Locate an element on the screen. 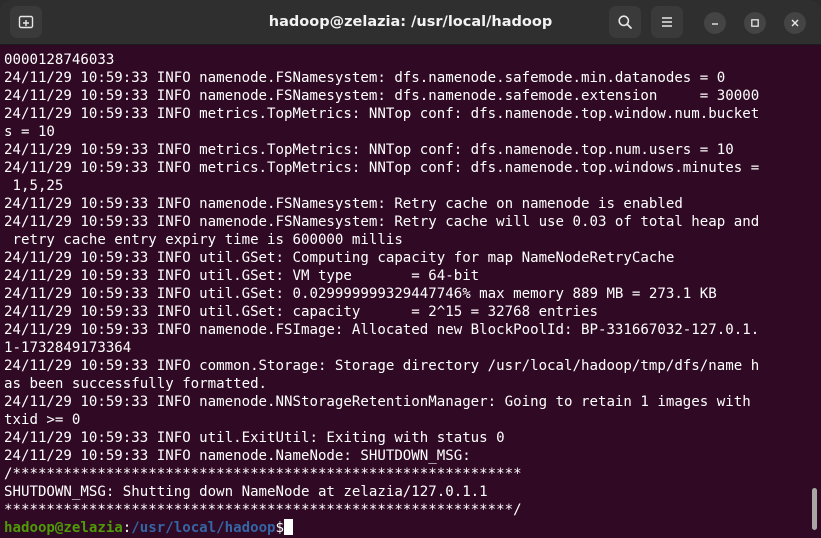 The height and width of the screenshot is (538, 821). terminal-line: txid >= 0 is located at coordinates (42, 420).